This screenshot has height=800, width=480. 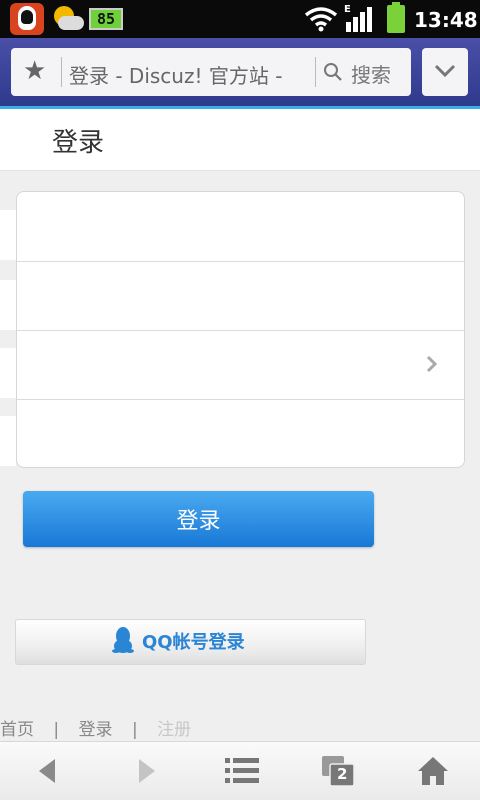 I want to click on password-input, so click(x=240, y=296).